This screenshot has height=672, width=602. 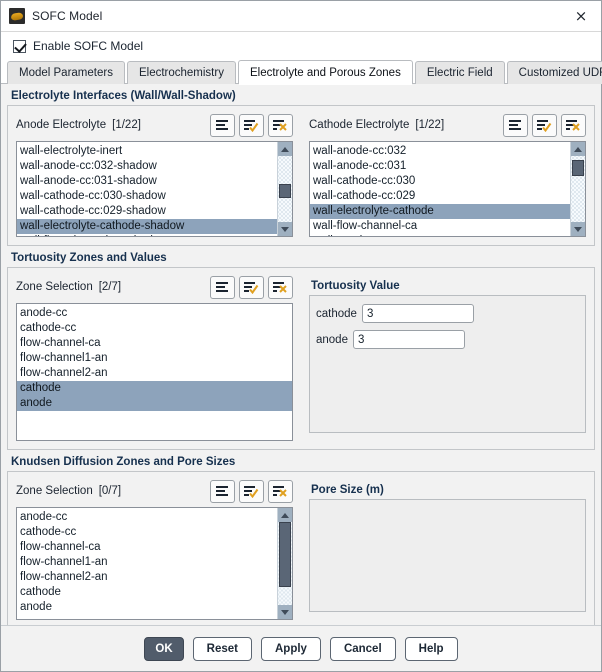 I want to click on window-title: SOFC Model, so click(x=67, y=16).